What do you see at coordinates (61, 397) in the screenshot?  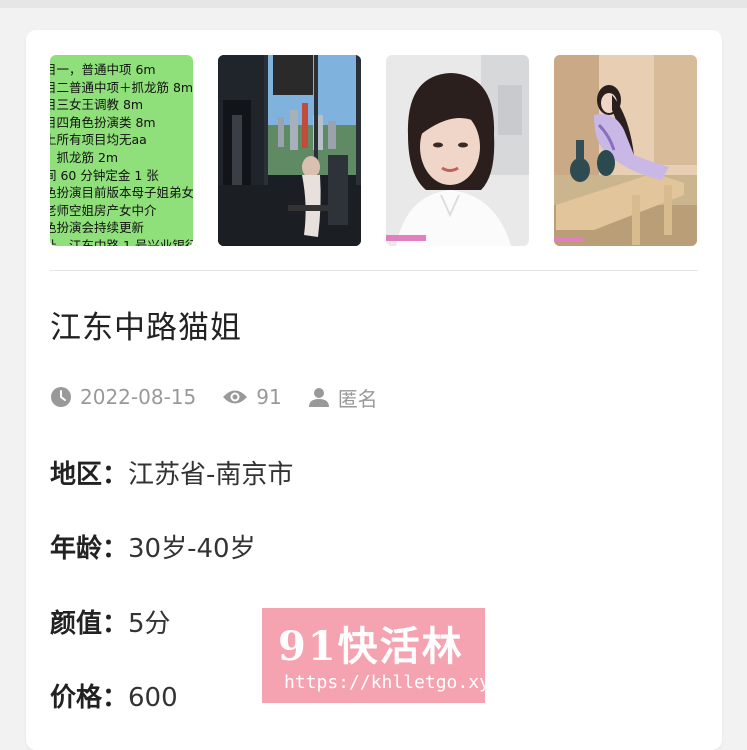 I see `clock-icon` at bounding box center [61, 397].